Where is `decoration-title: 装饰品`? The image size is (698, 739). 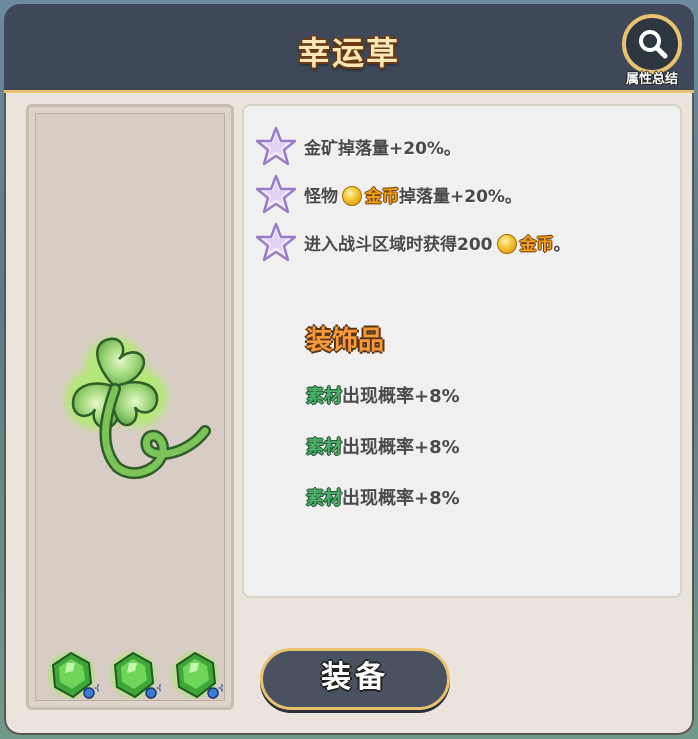
decoration-title: 装饰品 is located at coordinates (345, 341).